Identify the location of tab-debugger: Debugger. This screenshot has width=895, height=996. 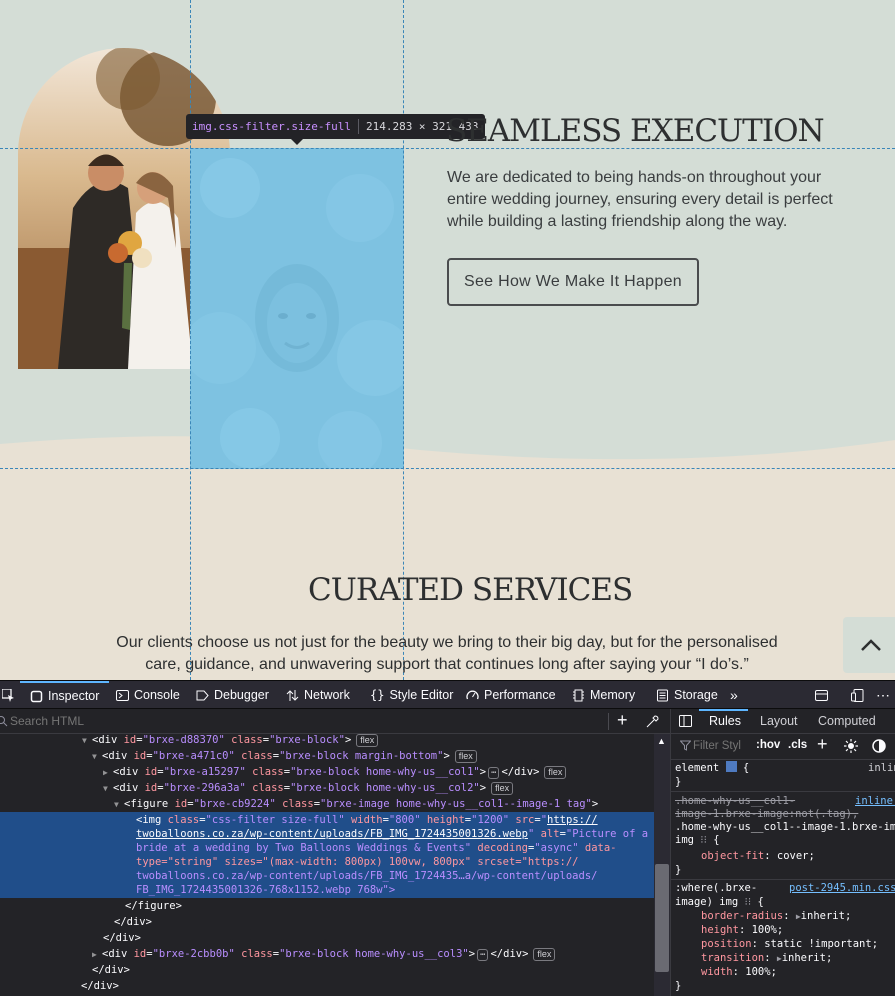
(232, 695).